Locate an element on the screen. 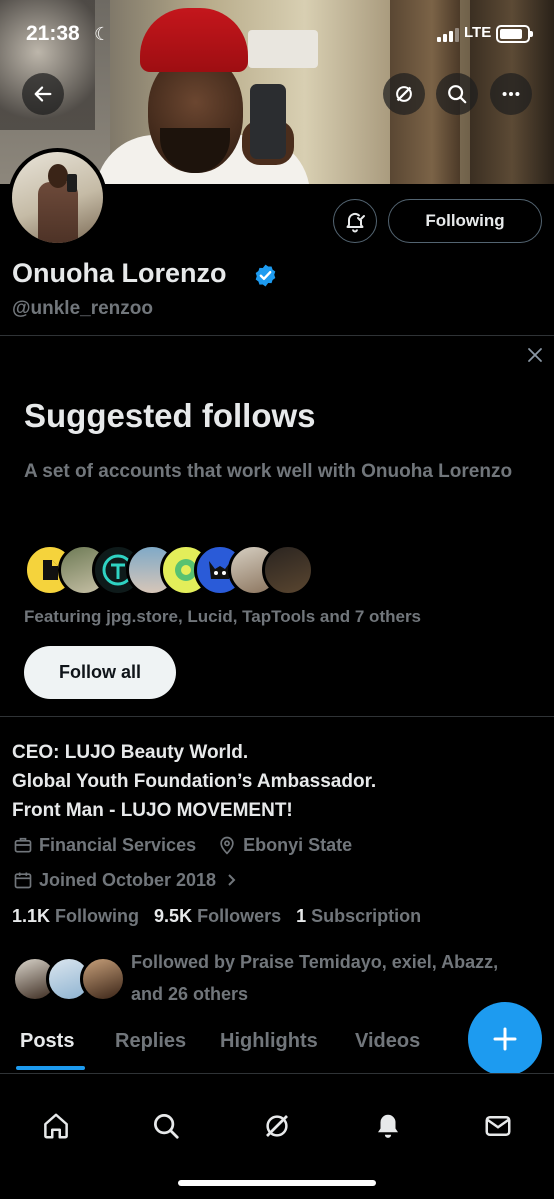 This screenshot has width=554, height=1199. network-label: LTE is located at coordinates (478, 32).